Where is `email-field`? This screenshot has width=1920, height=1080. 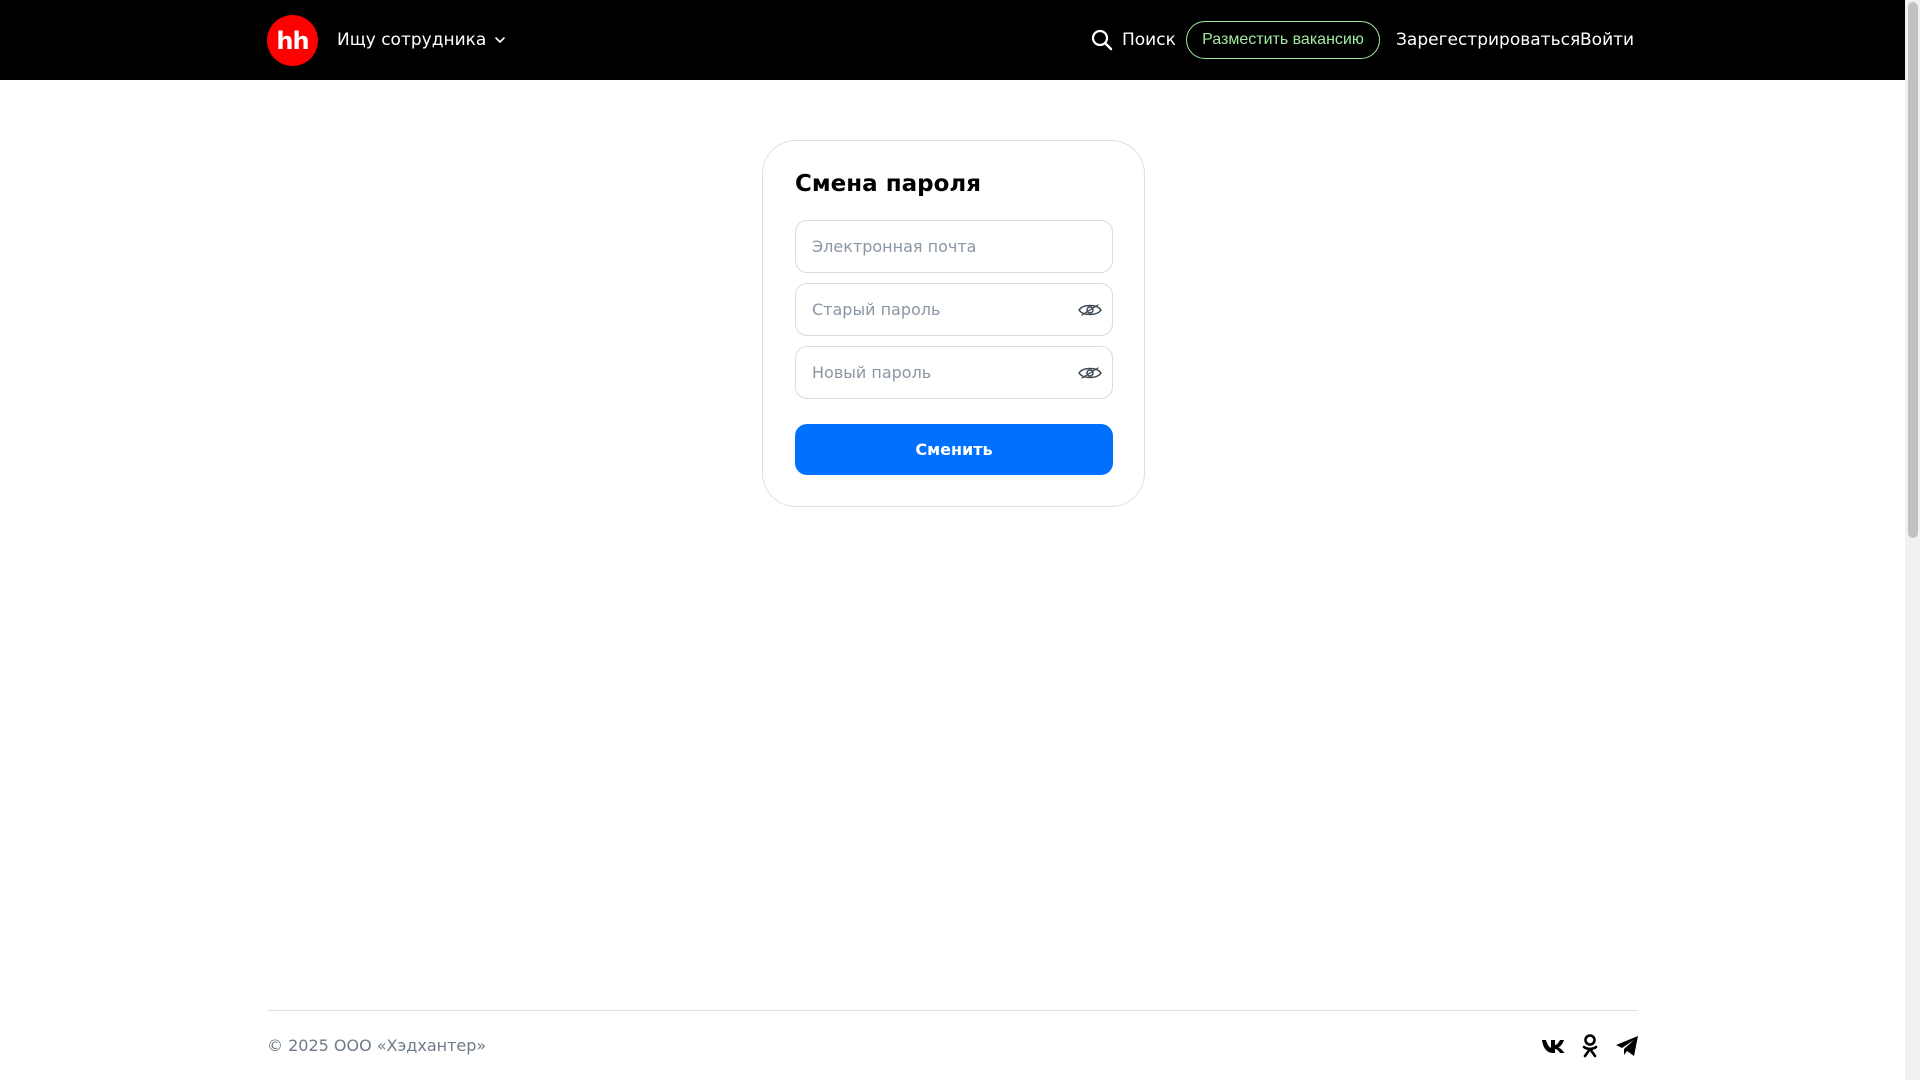
email-field is located at coordinates (954, 246).